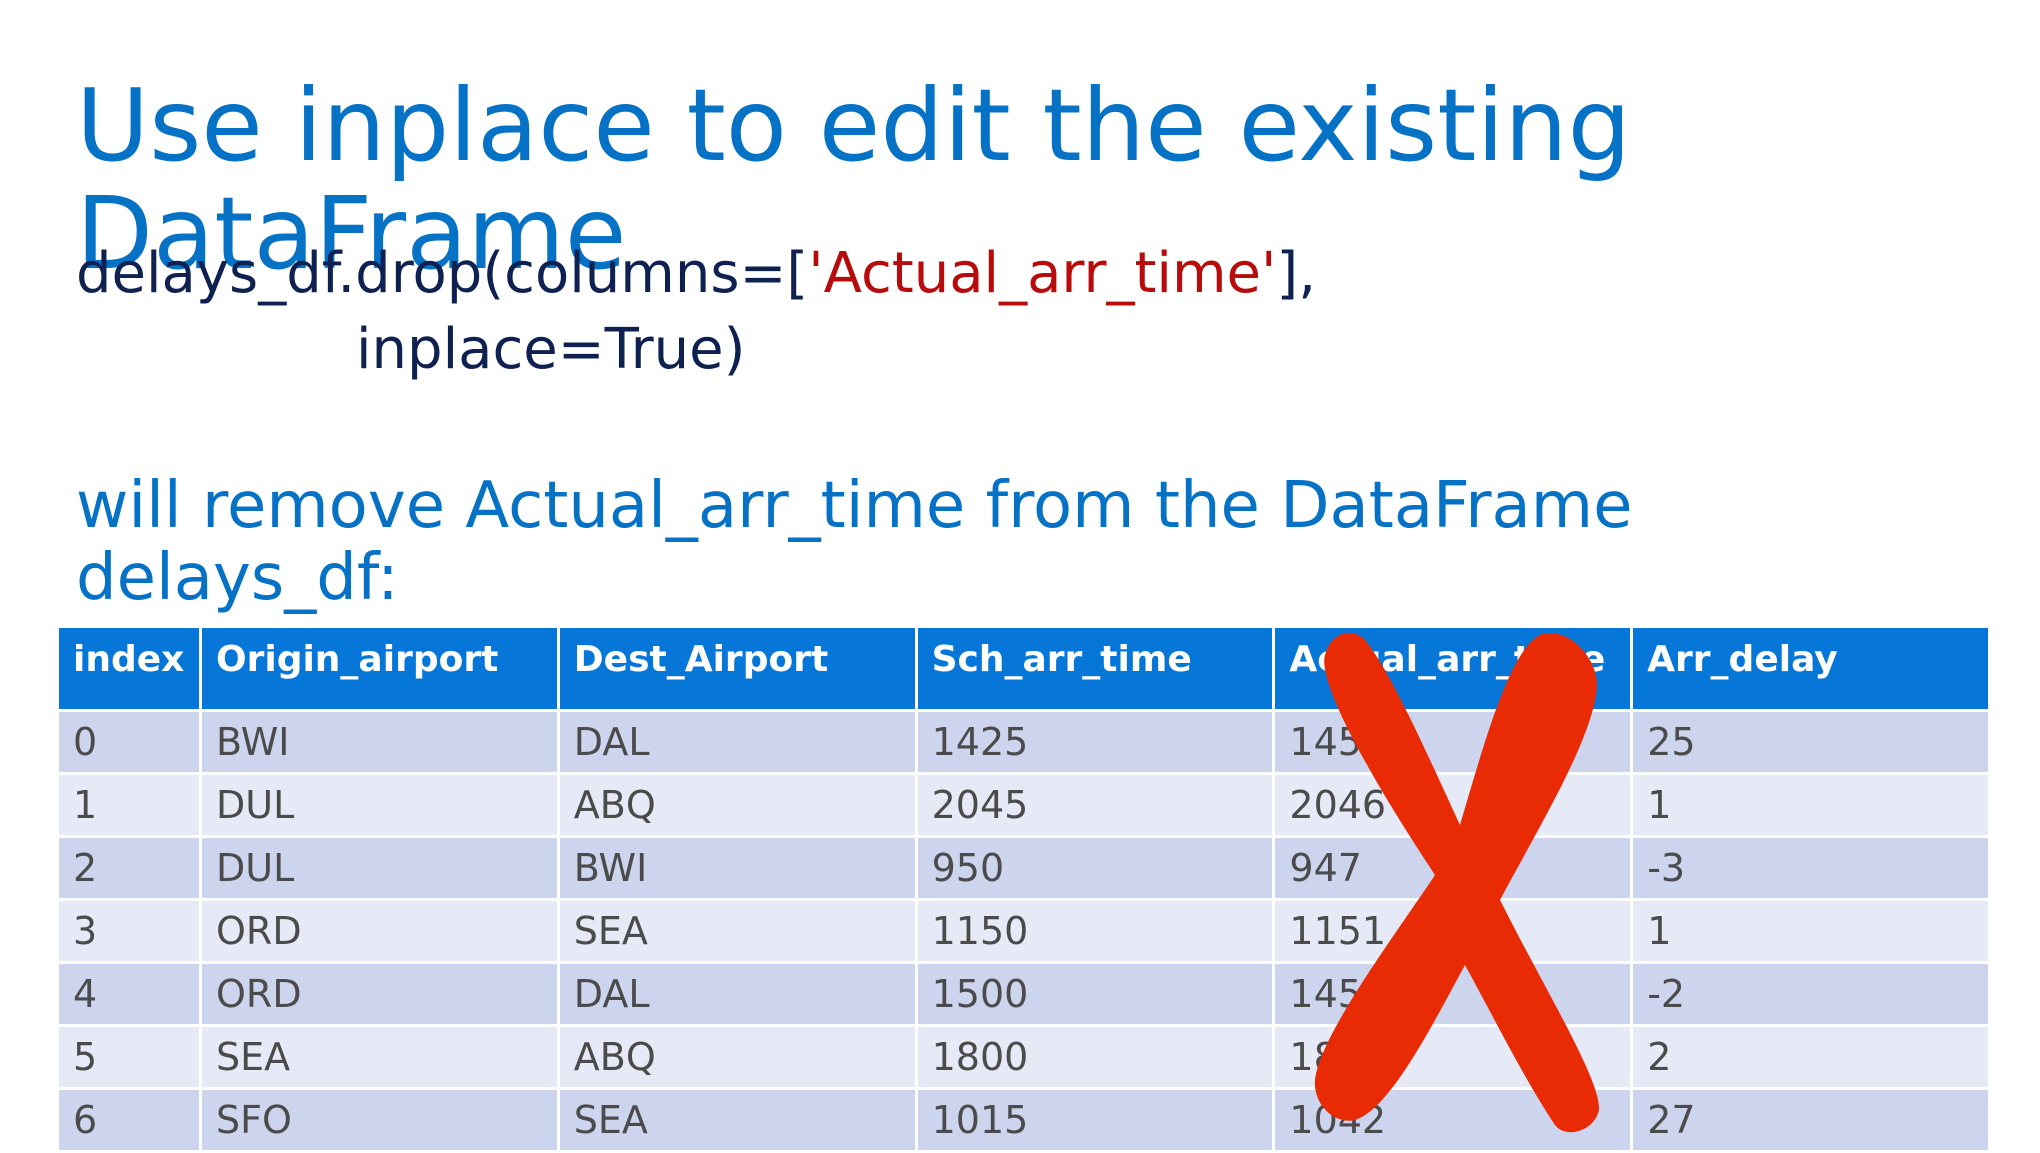 The image size is (2040, 1153). I want to click on cell-actual-arr: 1151, so click(1453, 931).